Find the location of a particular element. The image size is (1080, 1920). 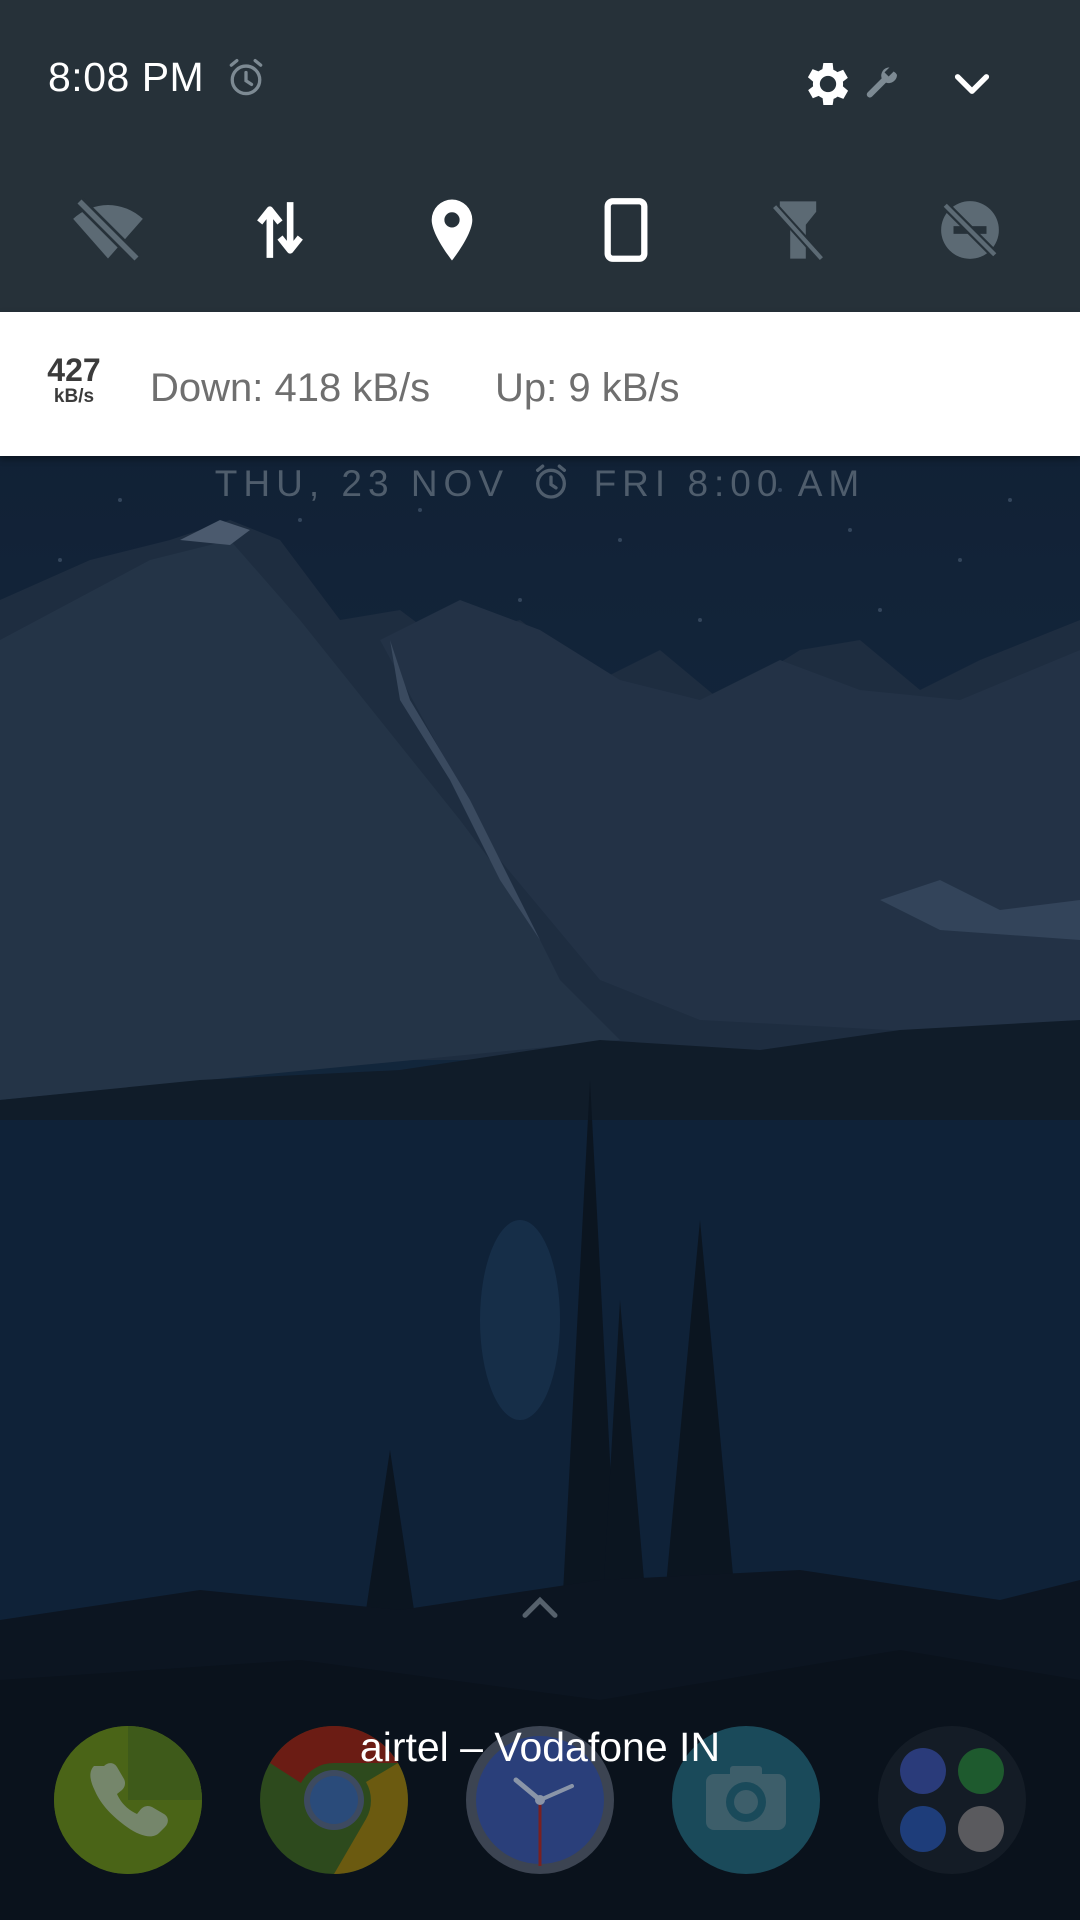

wifi-off-icon is located at coordinates (108, 230).